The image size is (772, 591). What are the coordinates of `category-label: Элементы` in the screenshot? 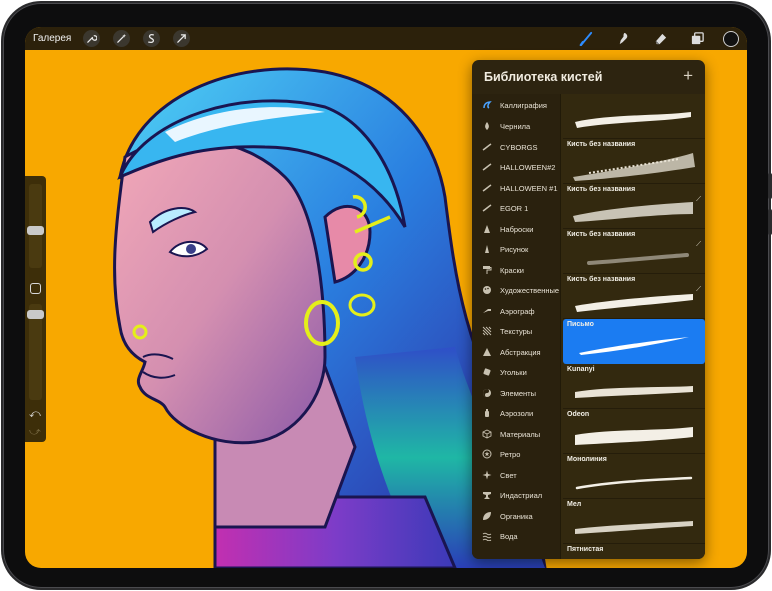 It's located at (518, 393).